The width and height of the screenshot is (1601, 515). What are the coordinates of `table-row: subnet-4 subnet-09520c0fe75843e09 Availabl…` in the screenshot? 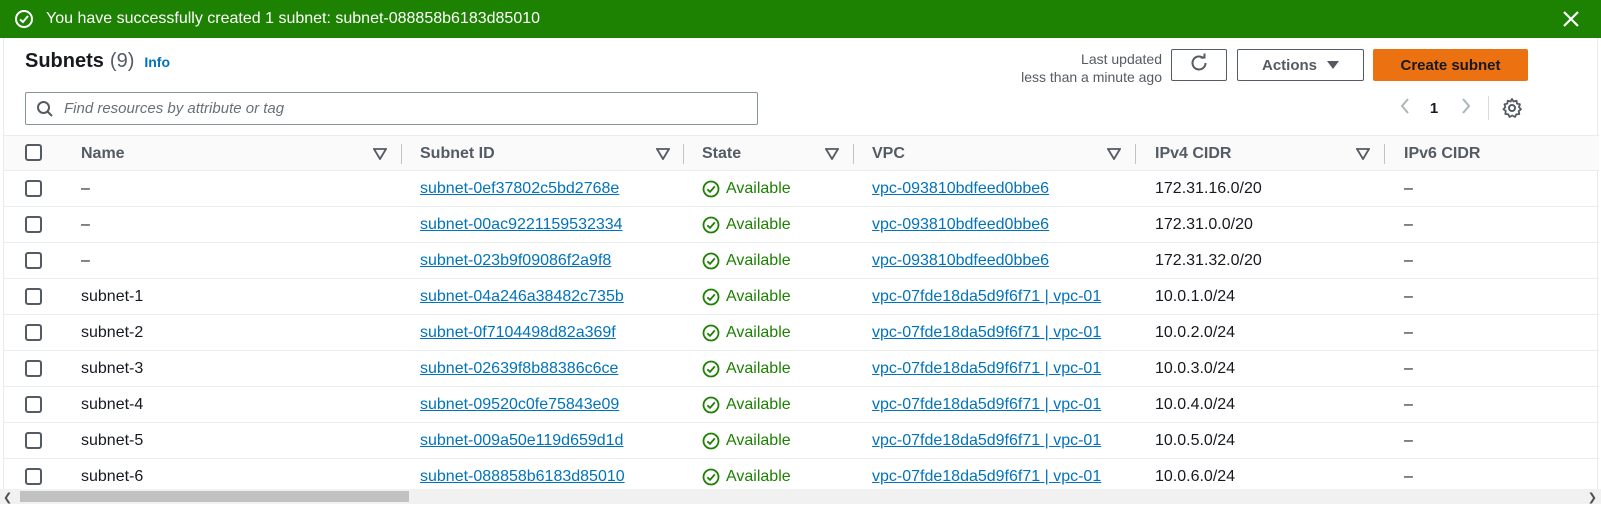 It's located at (801, 405).